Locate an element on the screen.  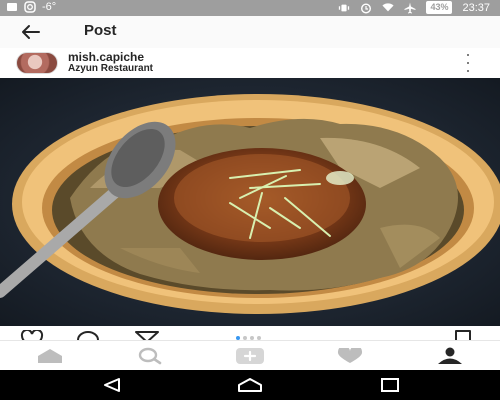
recents-square-icon is located at coordinates (390, 385).